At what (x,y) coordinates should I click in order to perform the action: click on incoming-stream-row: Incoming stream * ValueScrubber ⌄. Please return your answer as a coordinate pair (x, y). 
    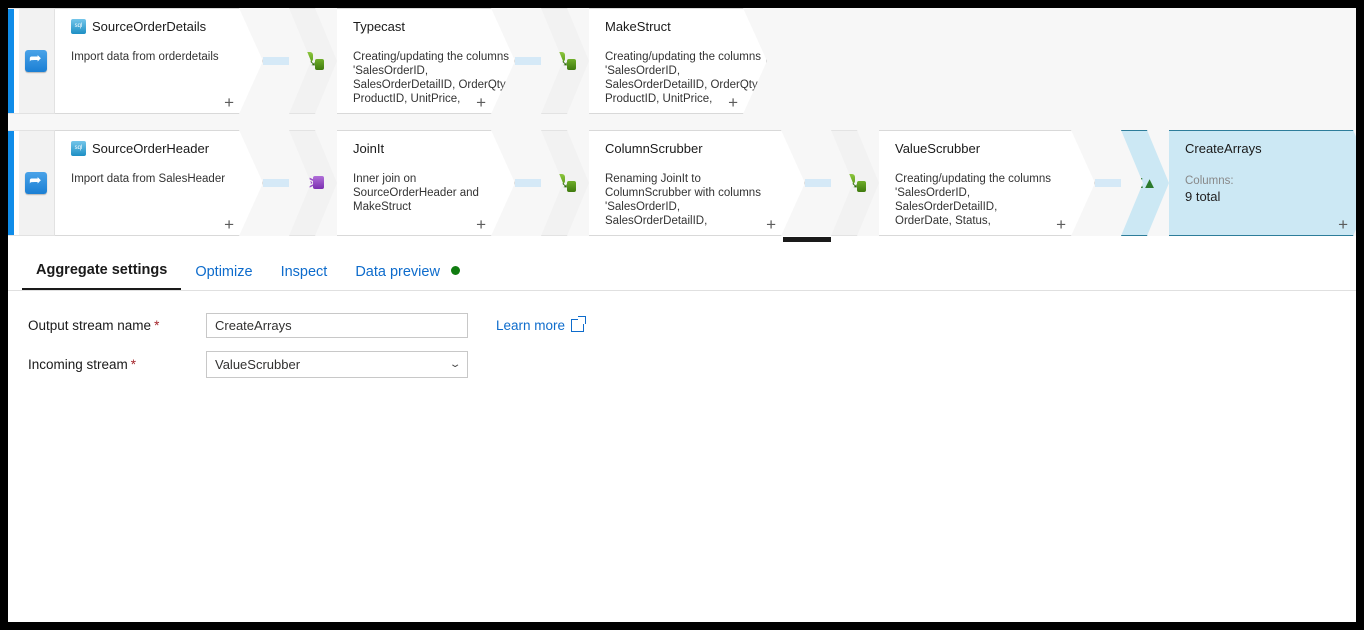
    Looking at the image, I should click on (248, 364).